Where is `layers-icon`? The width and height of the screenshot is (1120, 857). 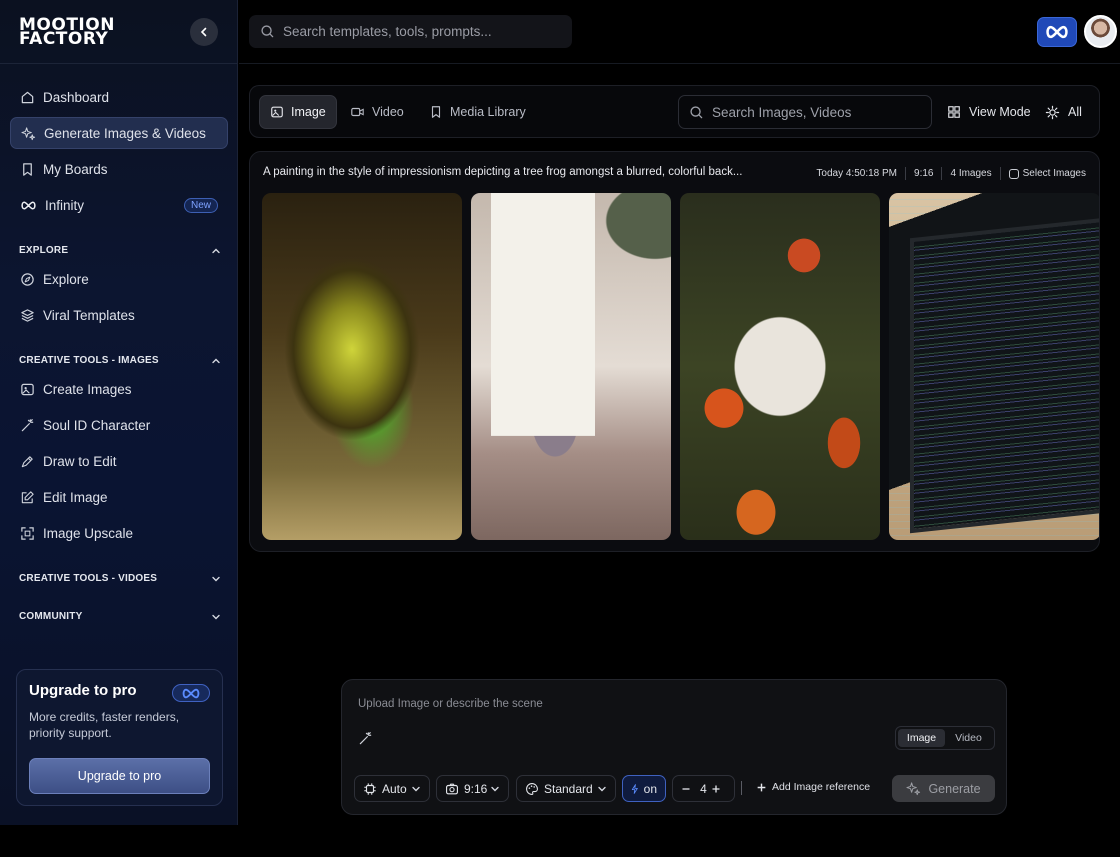
layers-icon is located at coordinates (27, 315).